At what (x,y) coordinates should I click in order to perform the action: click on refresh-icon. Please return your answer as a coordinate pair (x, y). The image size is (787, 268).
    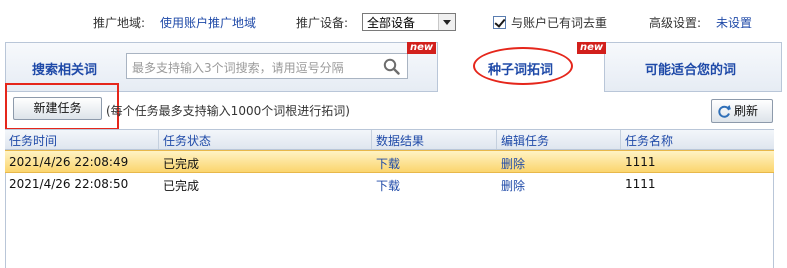
    Looking at the image, I should click on (724, 111).